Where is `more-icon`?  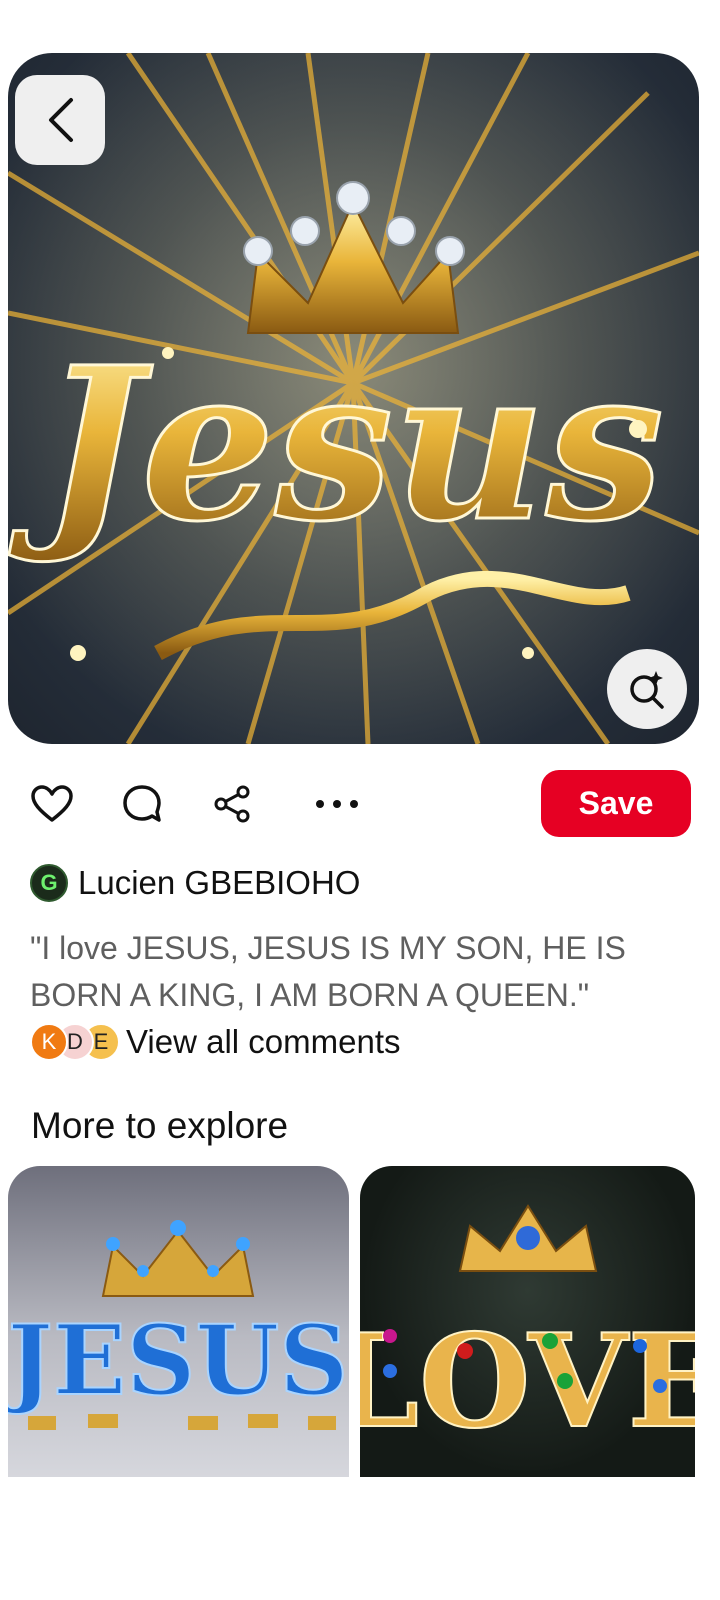 more-icon is located at coordinates (337, 804).